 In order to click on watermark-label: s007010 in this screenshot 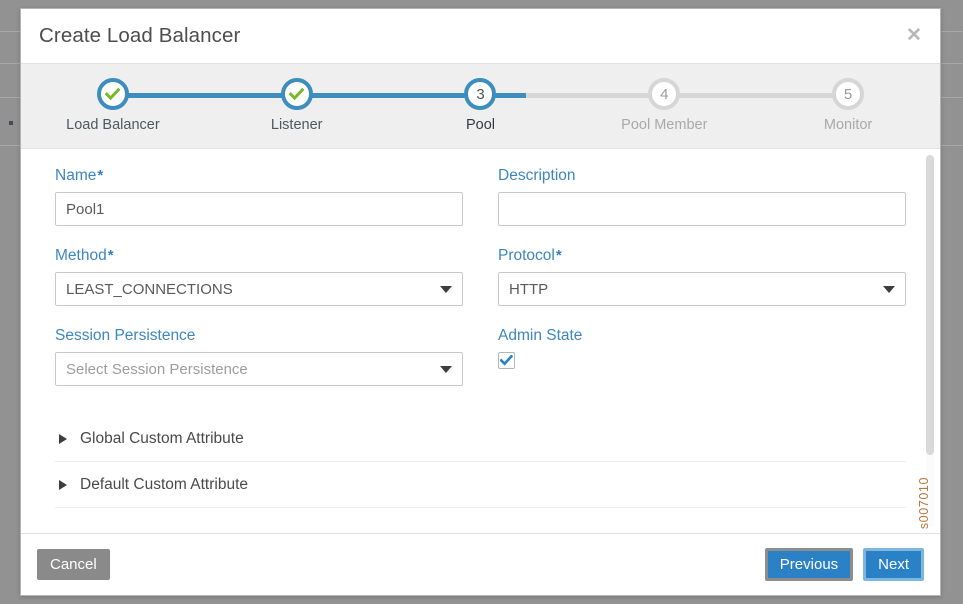, I will do `click(924, 502)`.